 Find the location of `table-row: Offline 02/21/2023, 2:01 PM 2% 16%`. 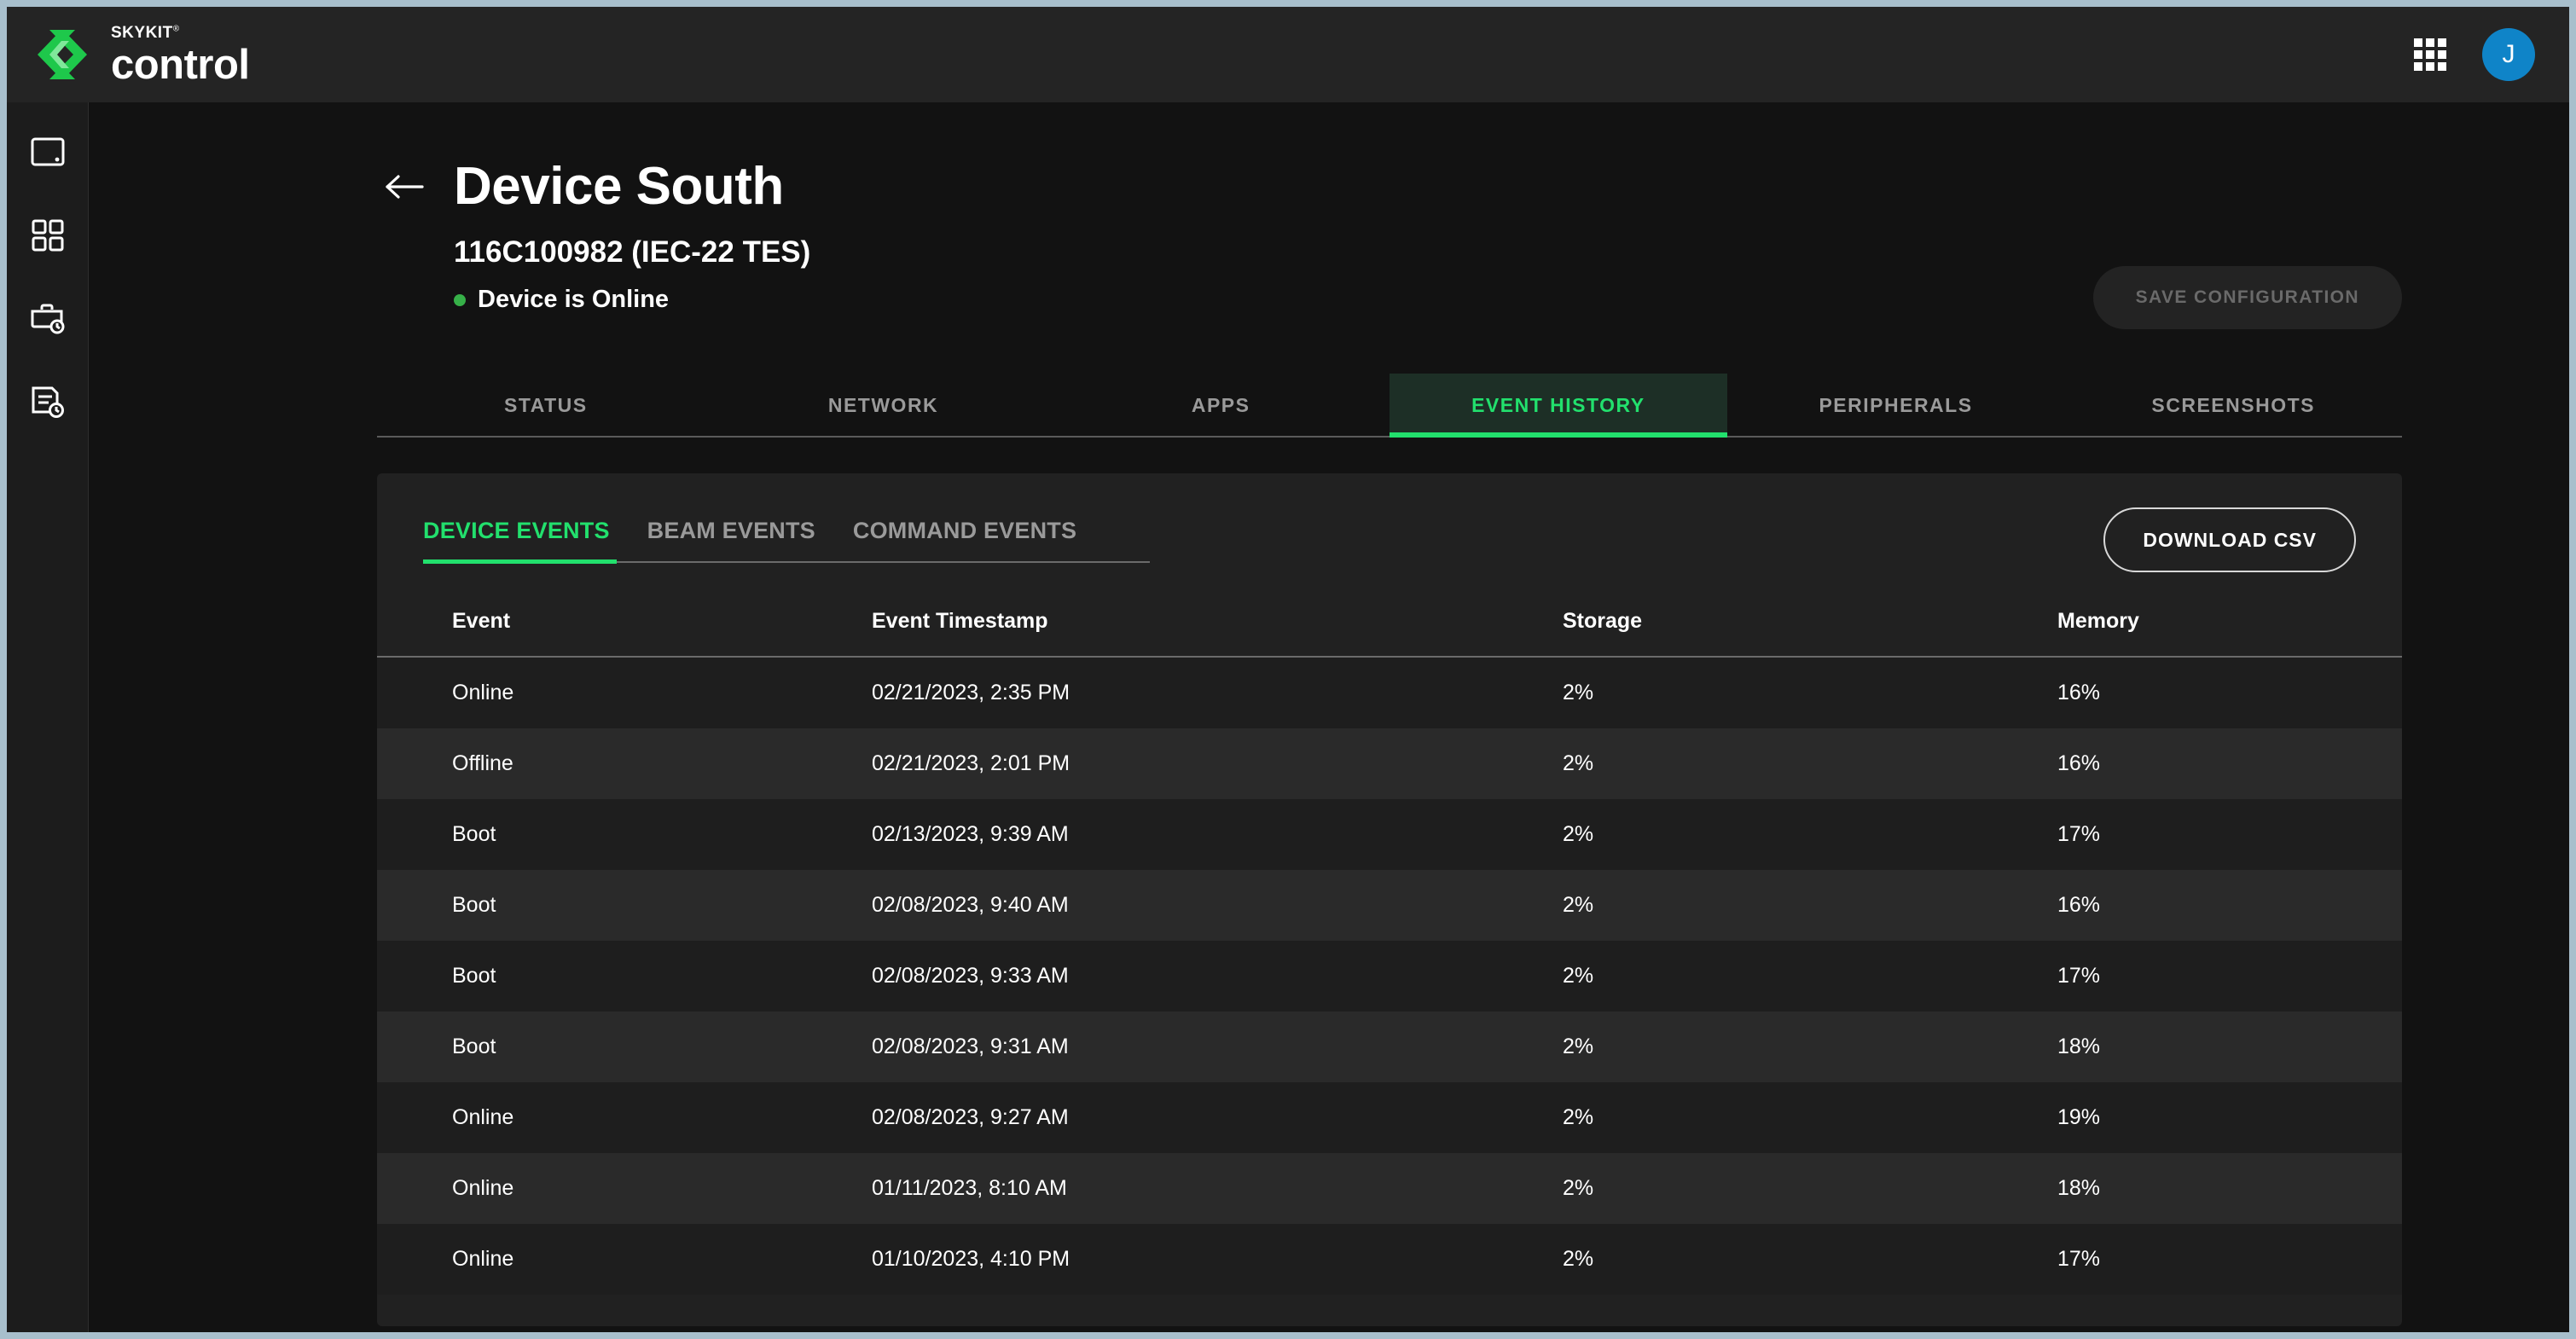

table-row: Offline 02/21/2023, 2:01 PM 2% 16% is located at coordinates (1389, 764).